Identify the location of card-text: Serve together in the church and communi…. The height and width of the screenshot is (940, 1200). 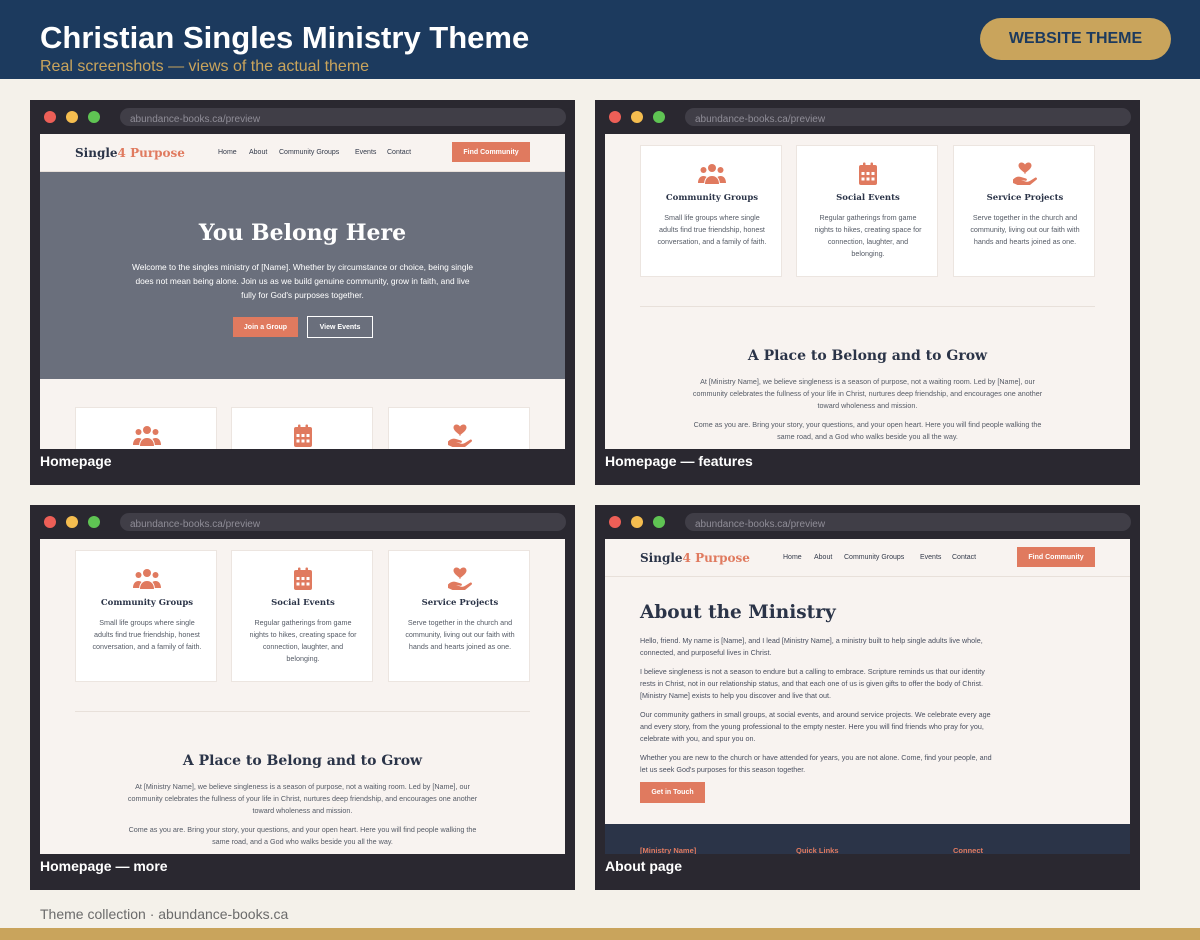
(460, 634).